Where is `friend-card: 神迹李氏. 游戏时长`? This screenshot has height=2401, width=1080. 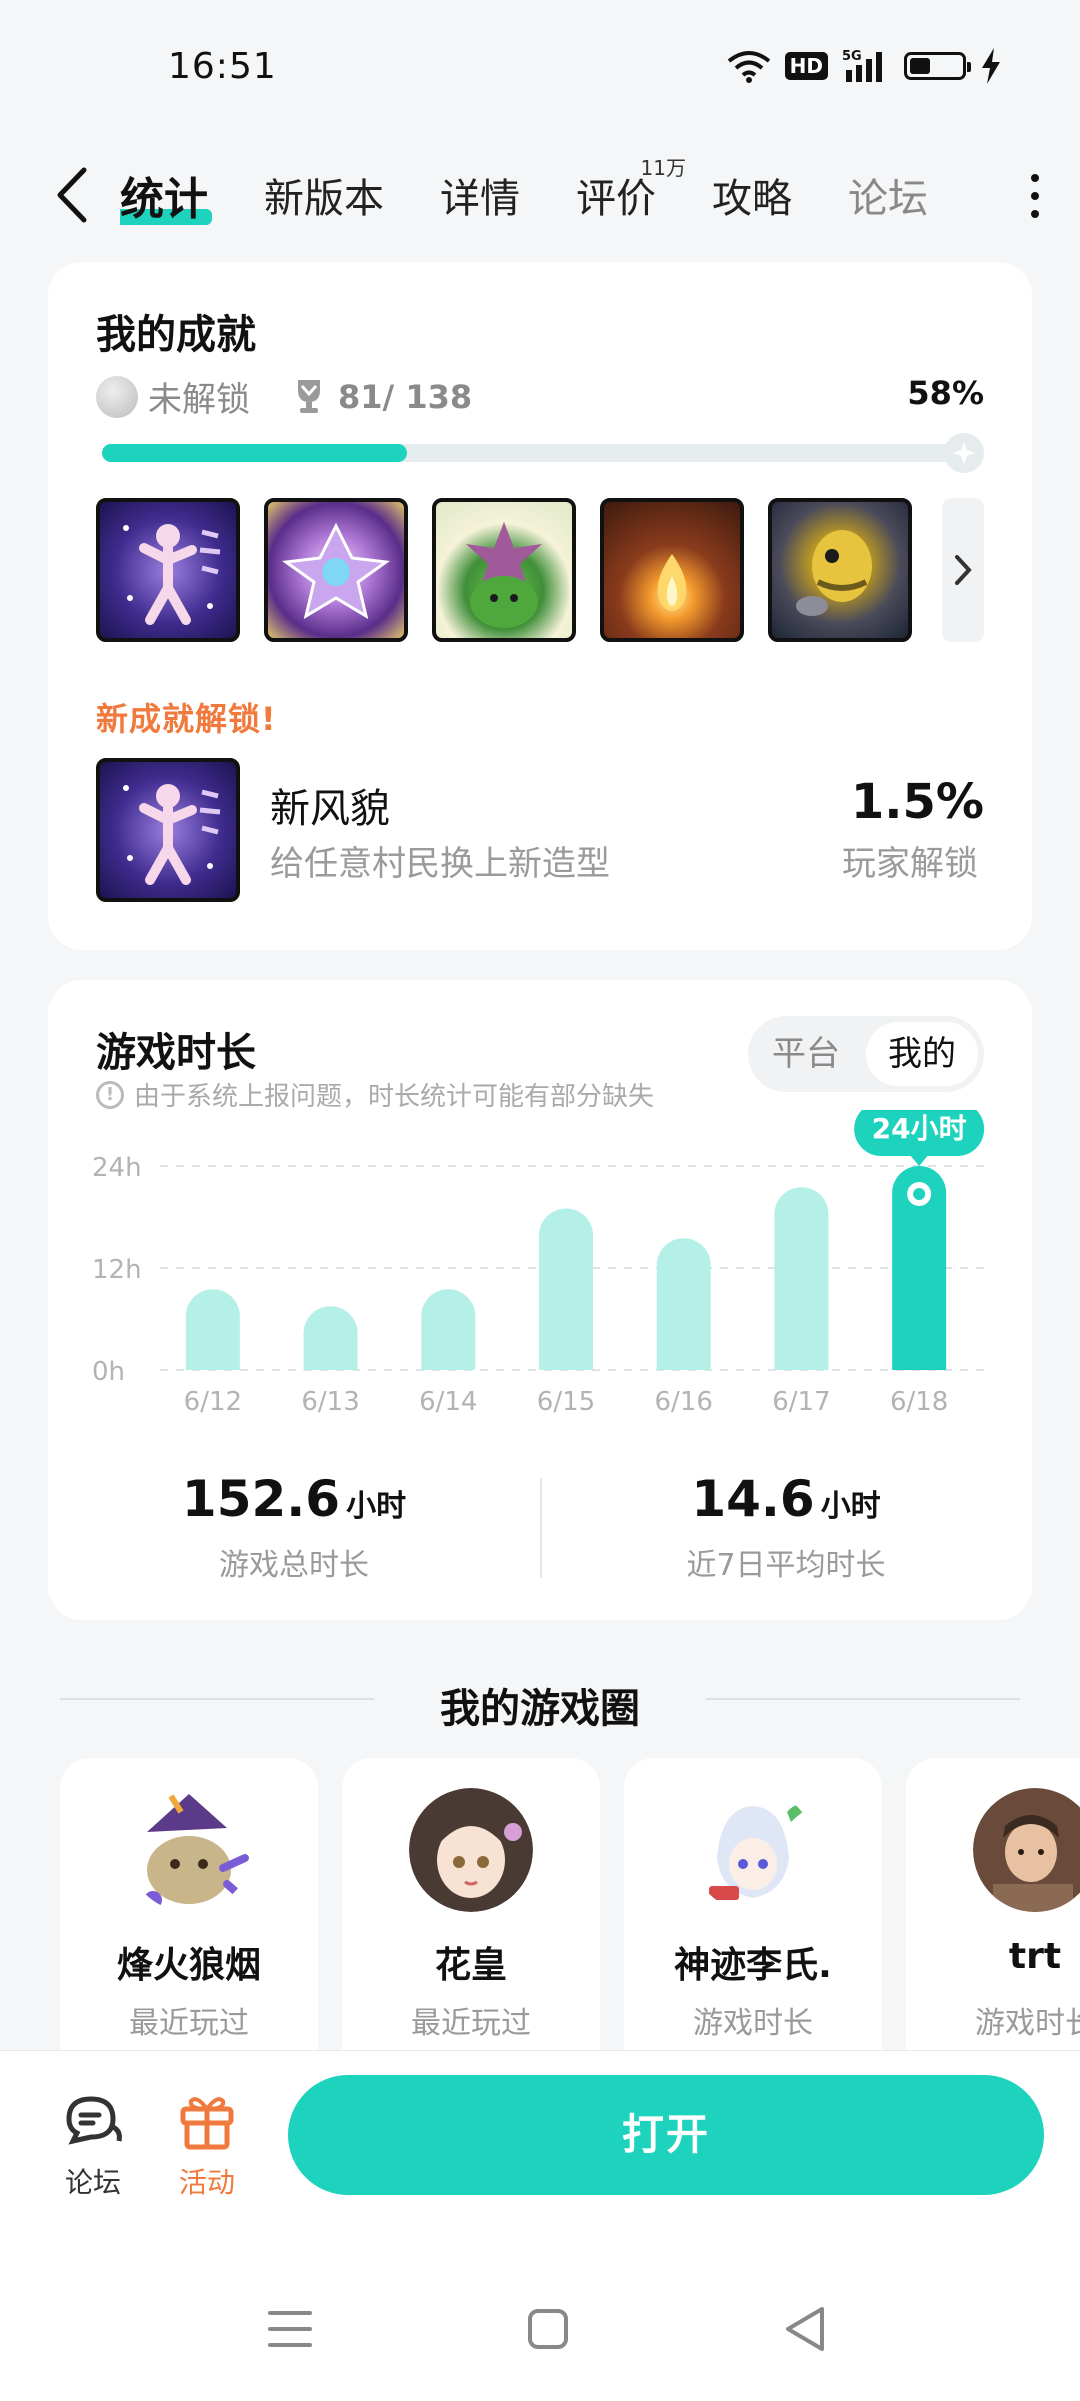 friend-card: 神迹李氏. 游戏时长 is located at coordinates (753, 1908).